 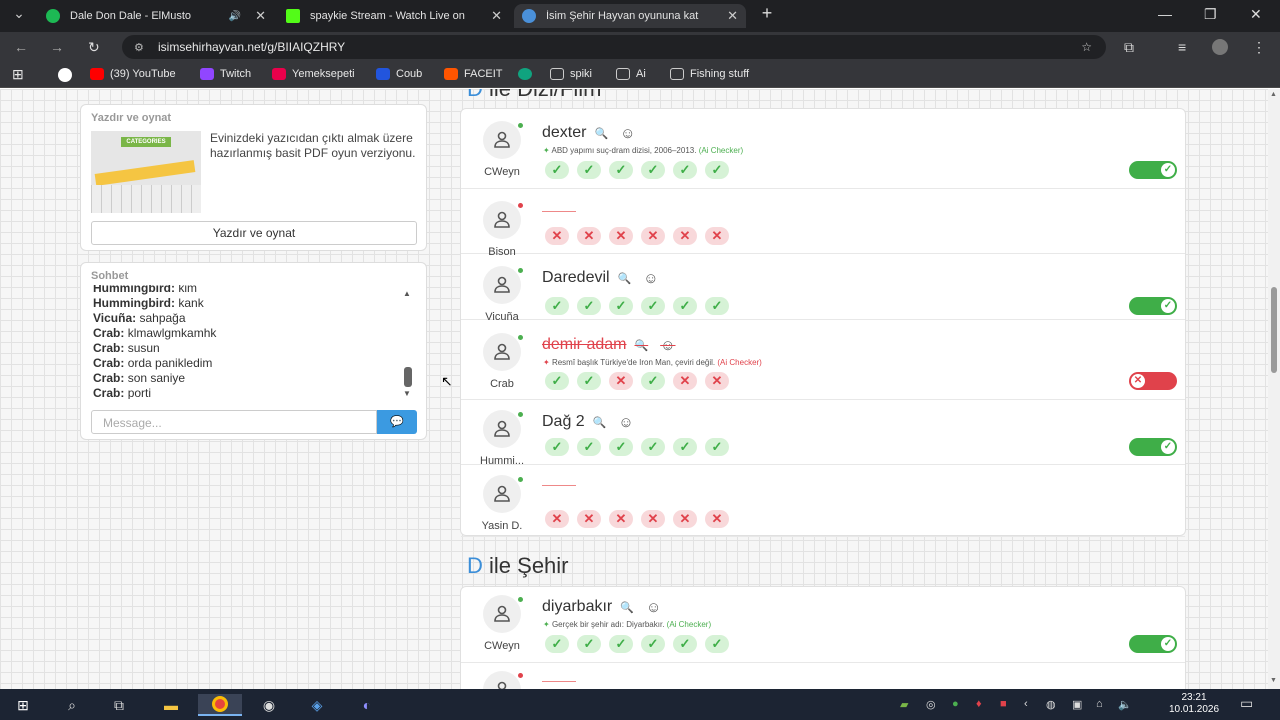 I want to click on menu-icon: ⋮, so click(x=1259, y=47).